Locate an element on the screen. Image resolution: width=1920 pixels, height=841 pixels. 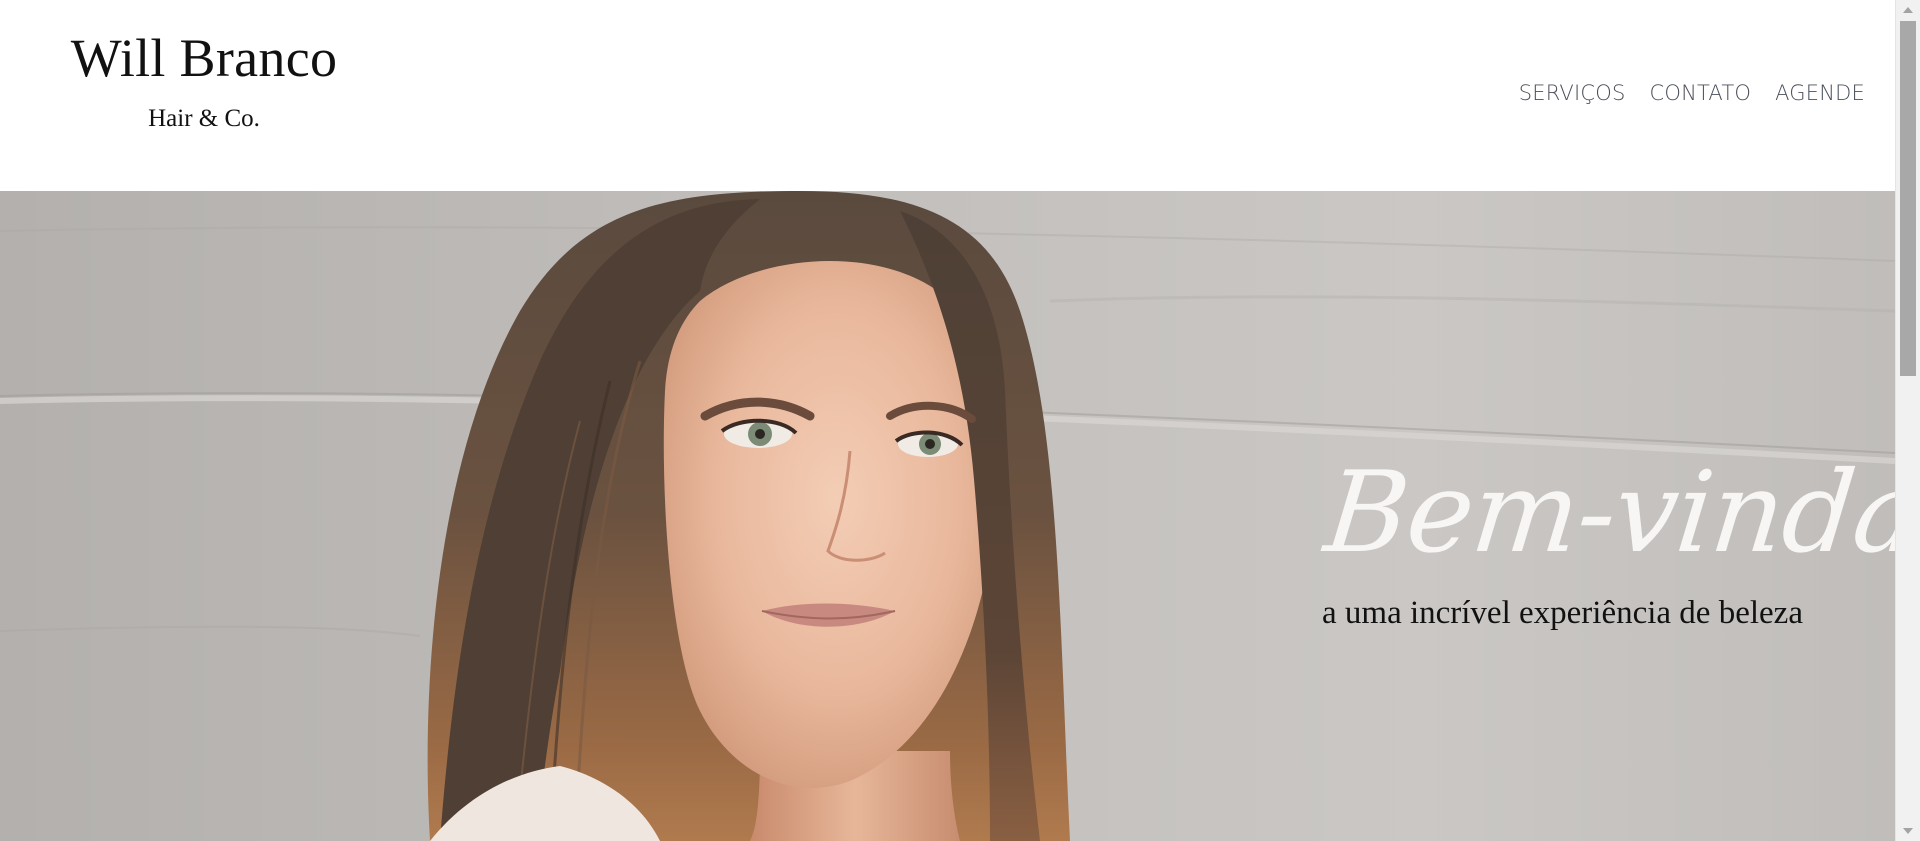
brand-tagline: Hair & Co. is located at coordinates (204, 118).